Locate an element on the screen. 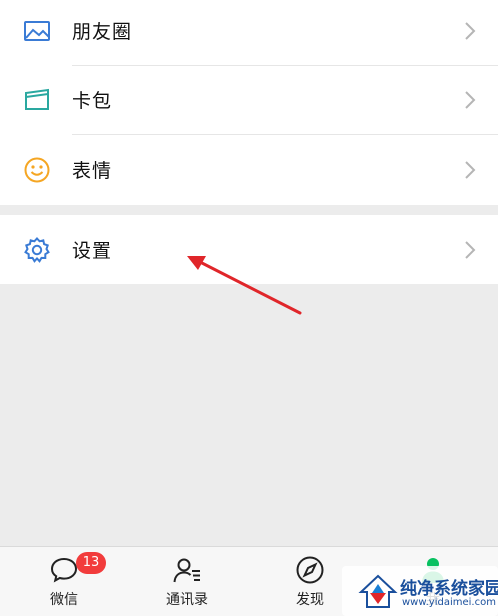 The width and height of the screenshot is (498, 616). menu-item-moments: 朋友圈 is located at coordinates (249, 32).